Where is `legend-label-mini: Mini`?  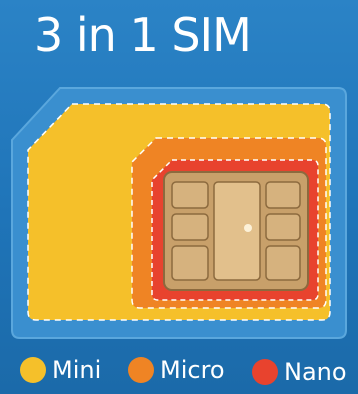 legend-label-mini: Mini is located at coordinates (77, 370).